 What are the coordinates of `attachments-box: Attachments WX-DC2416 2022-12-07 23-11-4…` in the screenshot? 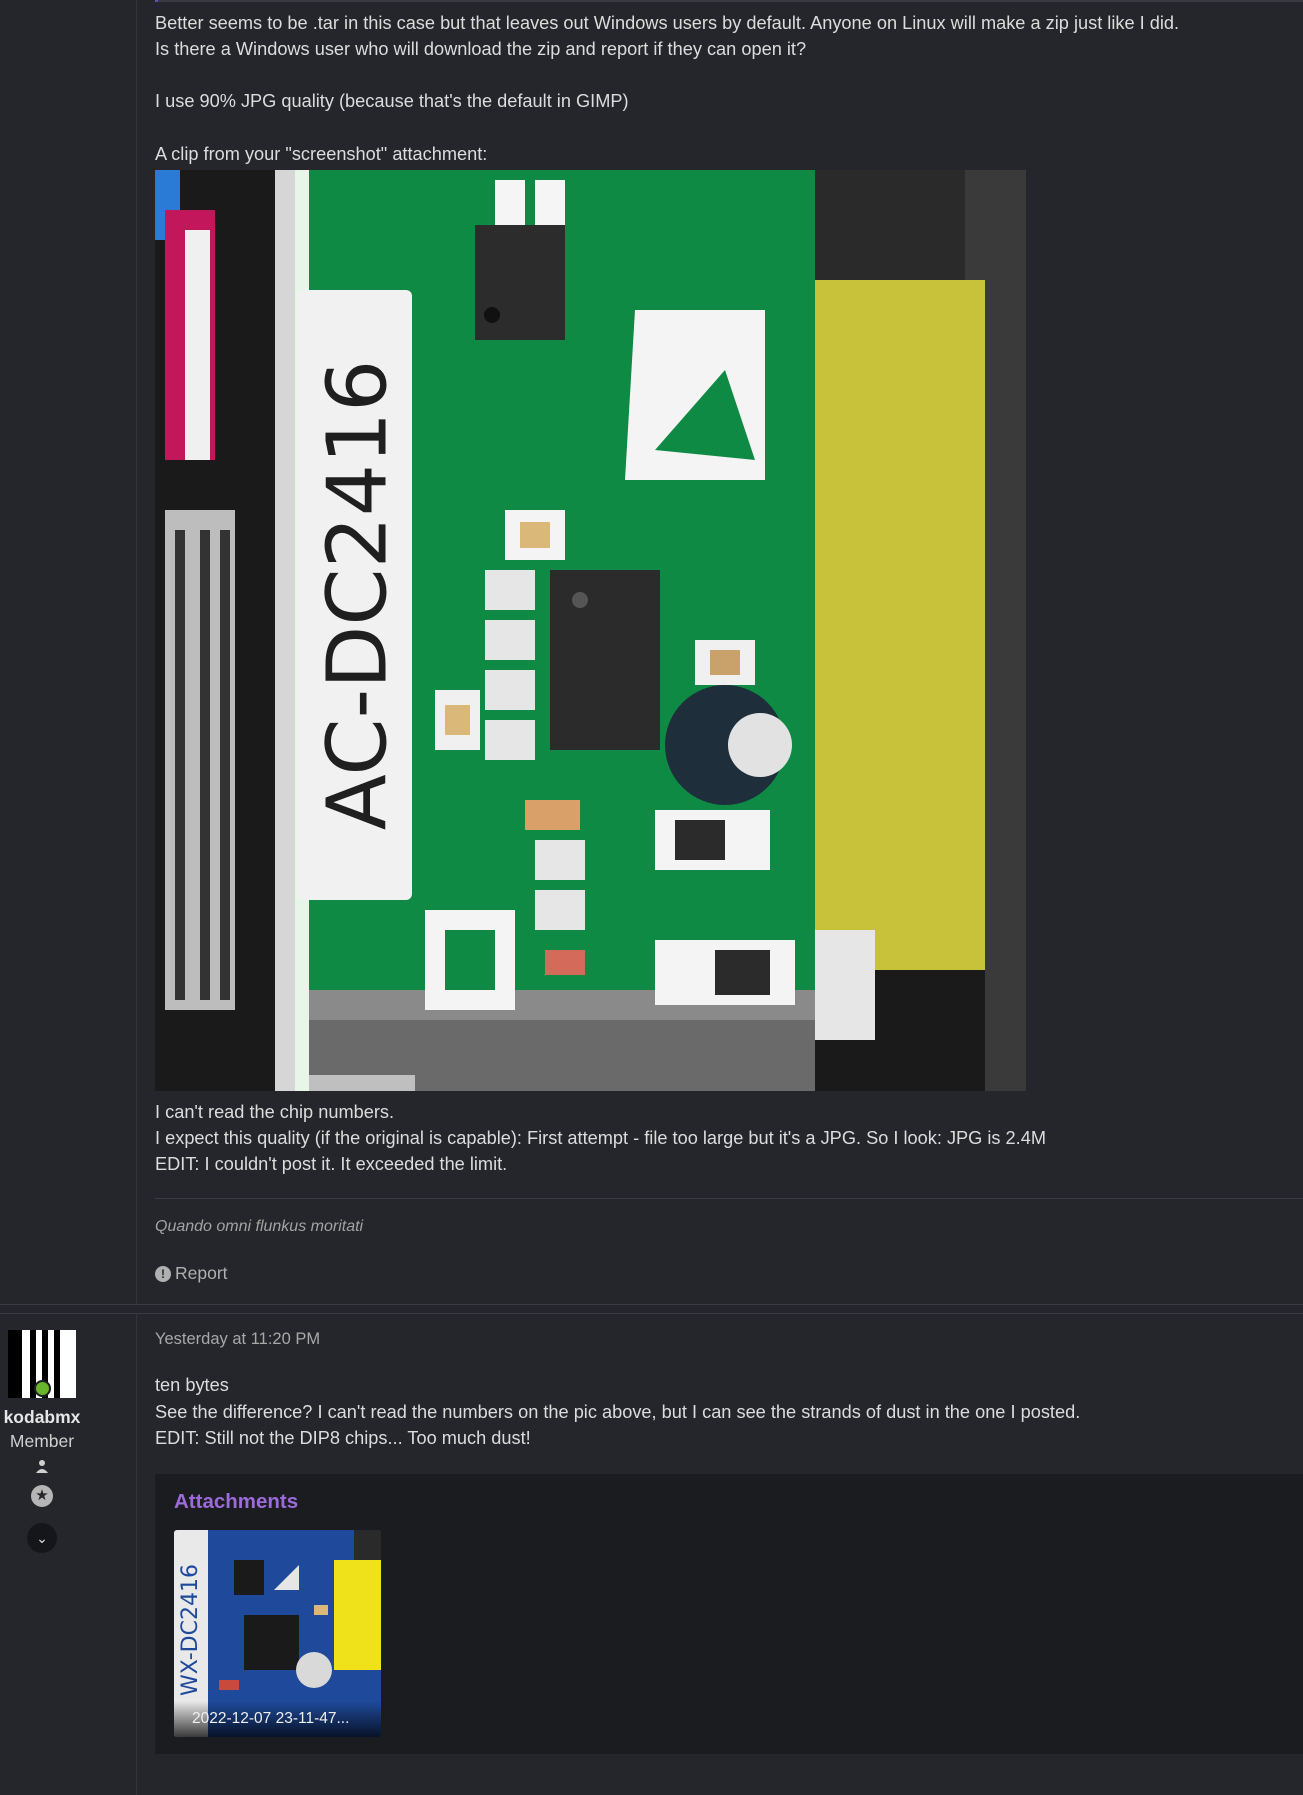 It's located at (729, 1614).